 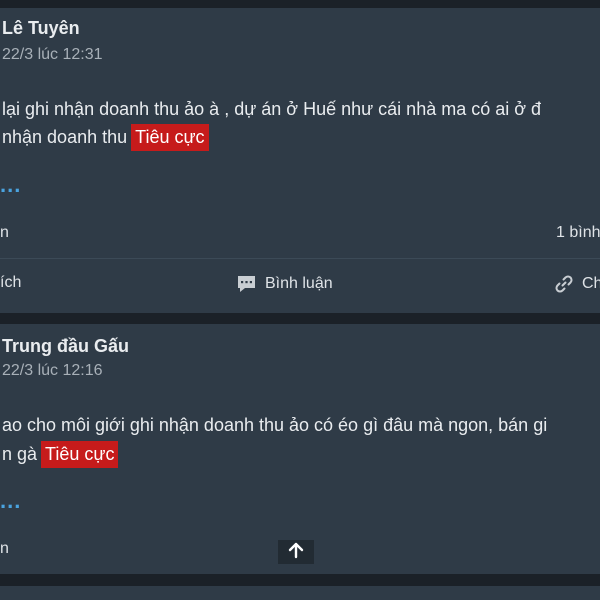 What do you see at coordinates (577, 284) in the screenshot?
I see `share-button: Ch` at bounding box center [577, 284].